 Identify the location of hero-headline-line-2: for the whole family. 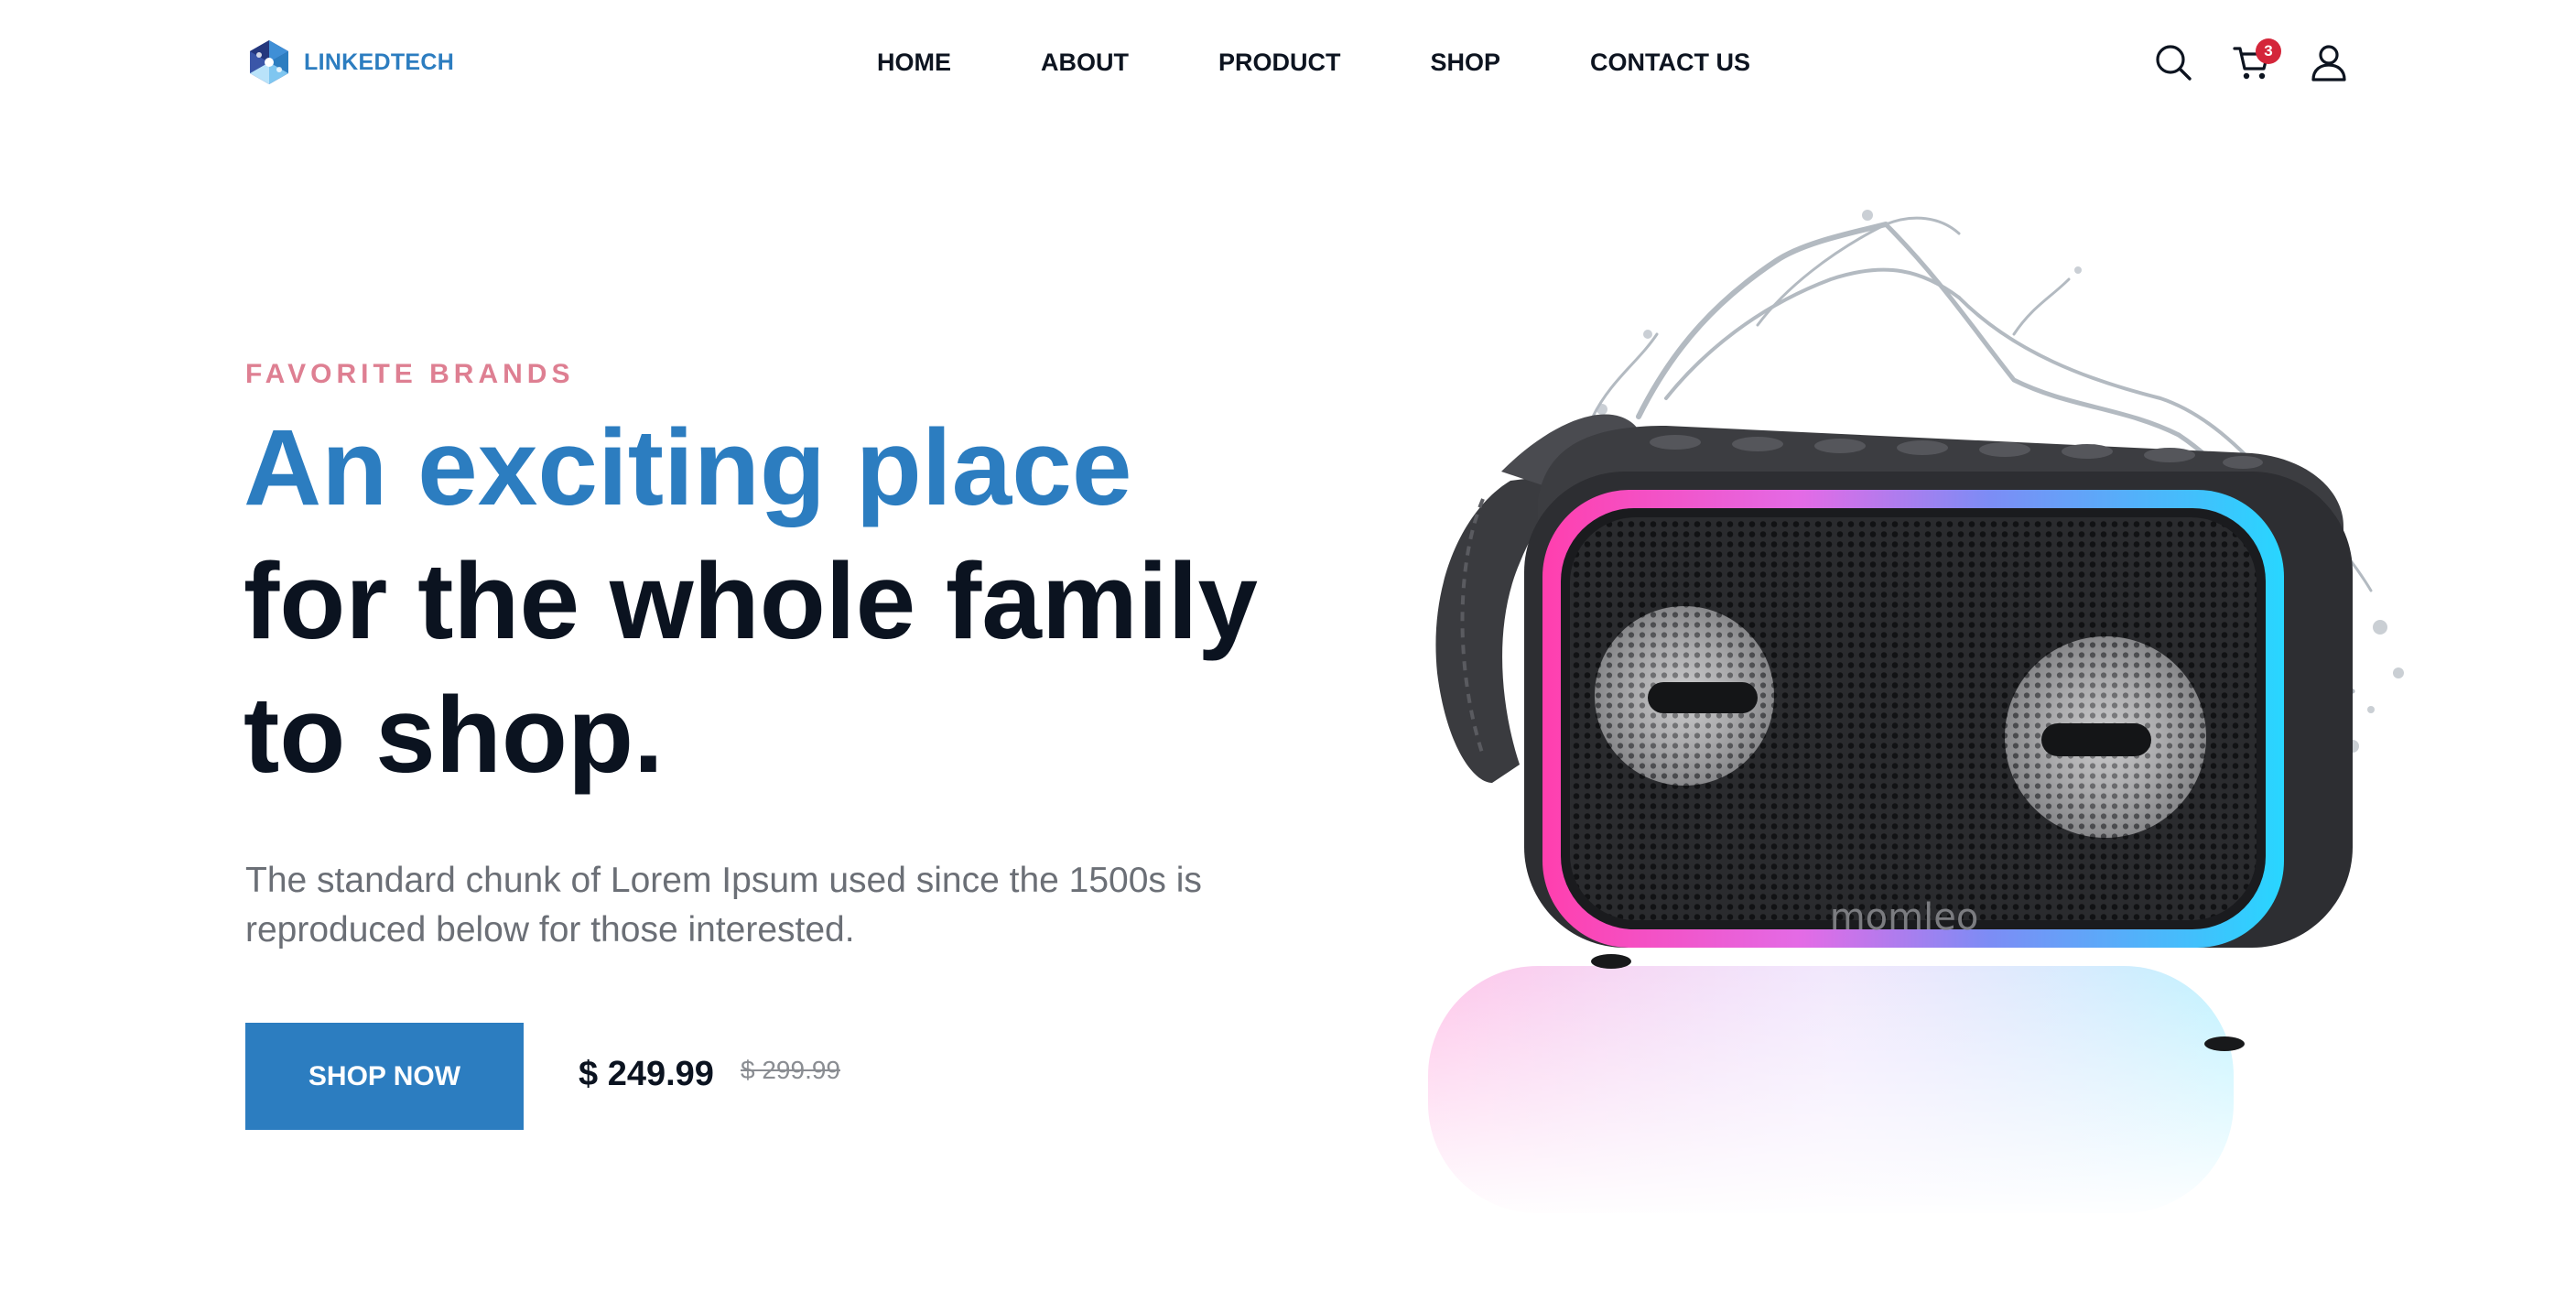
(752, 601).